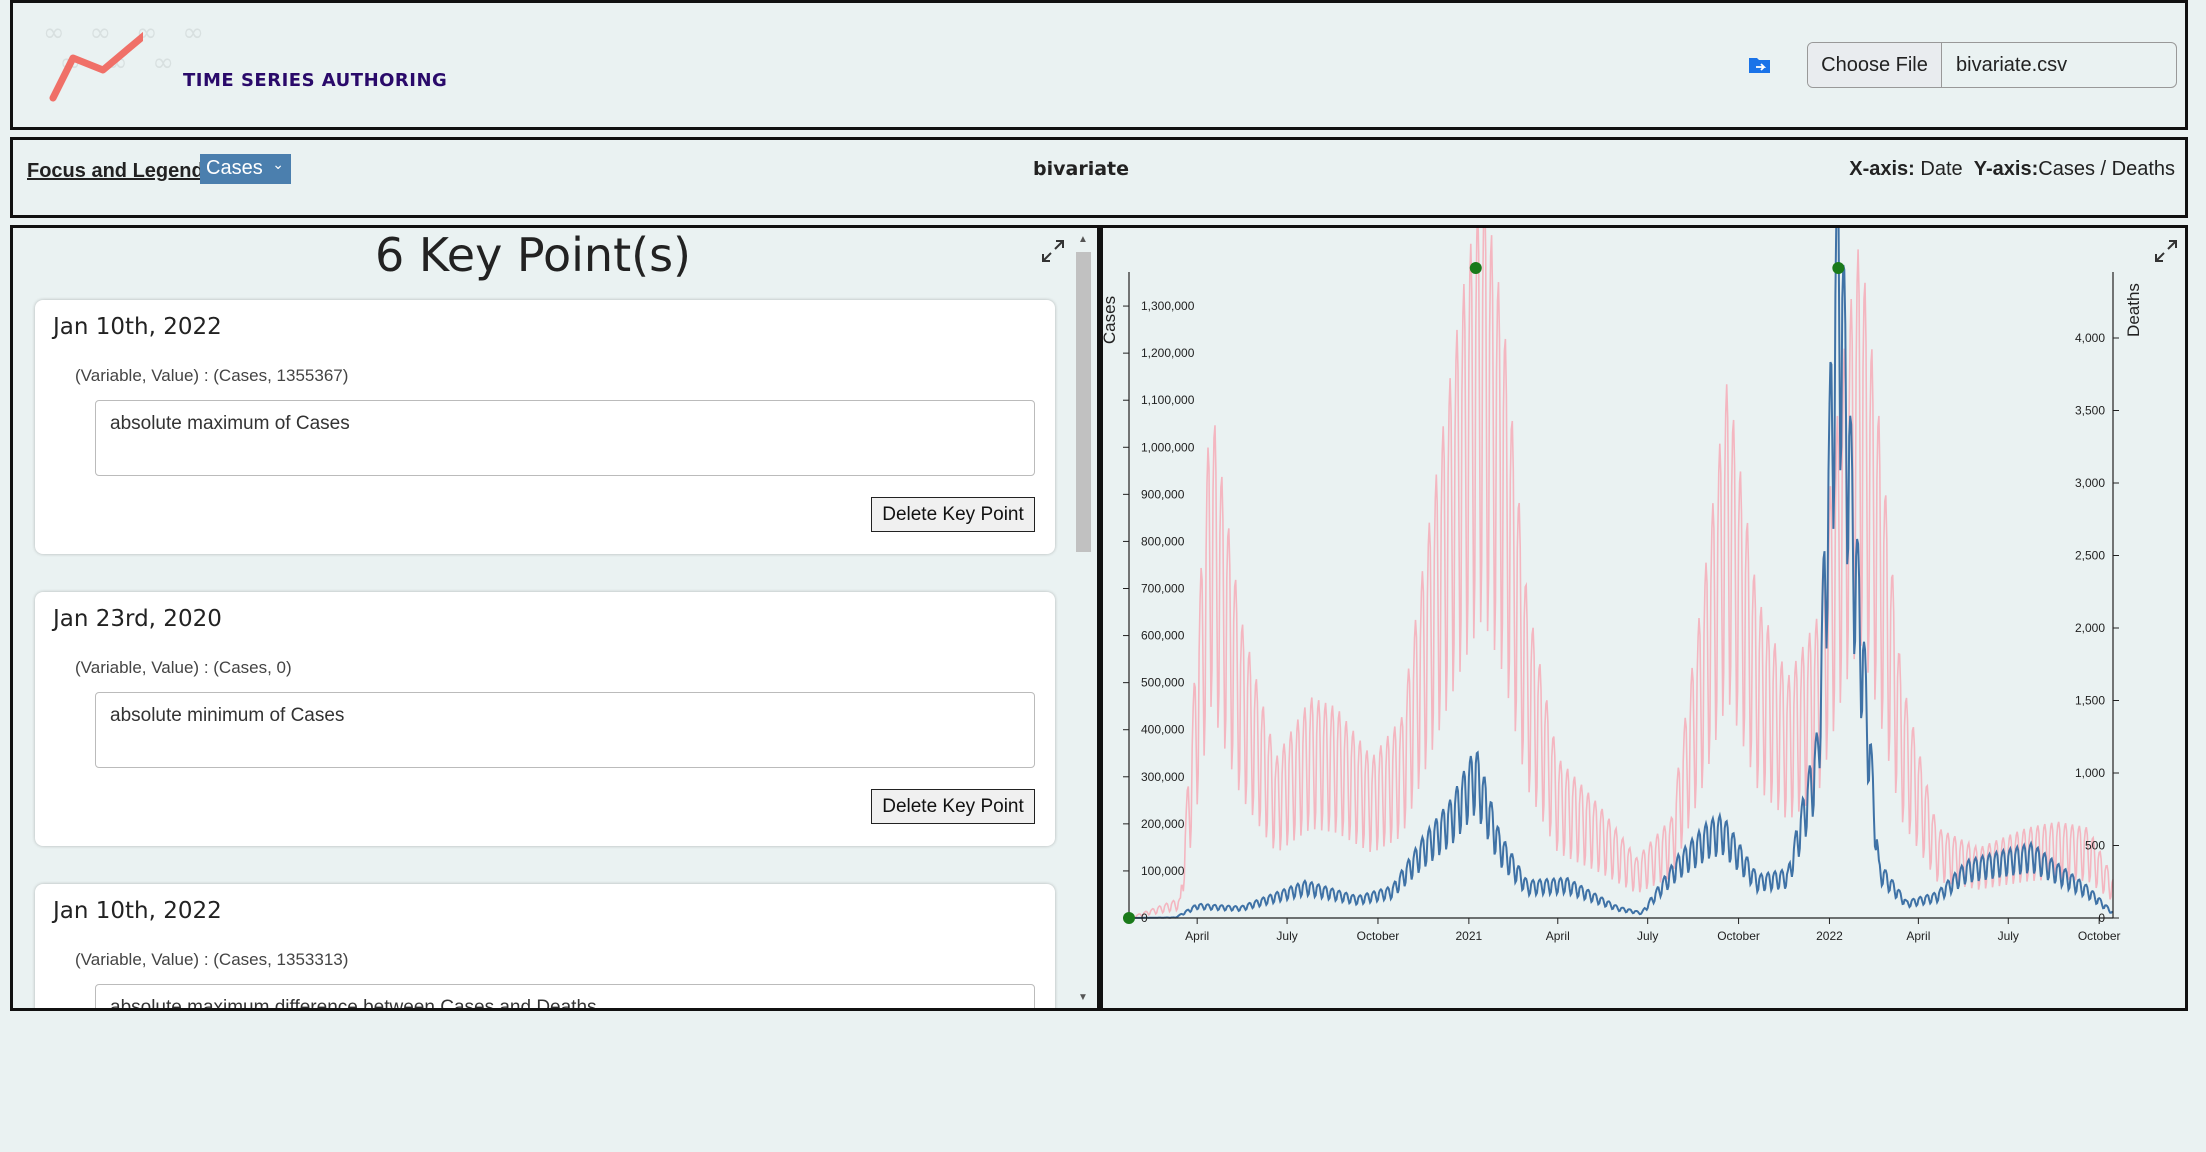 The height and width of the screenshot is (1152, 2206). Describe the element at coordinates (1882, 169) in the screenshot. I see `x-axis-label: X-axis:` at that location.